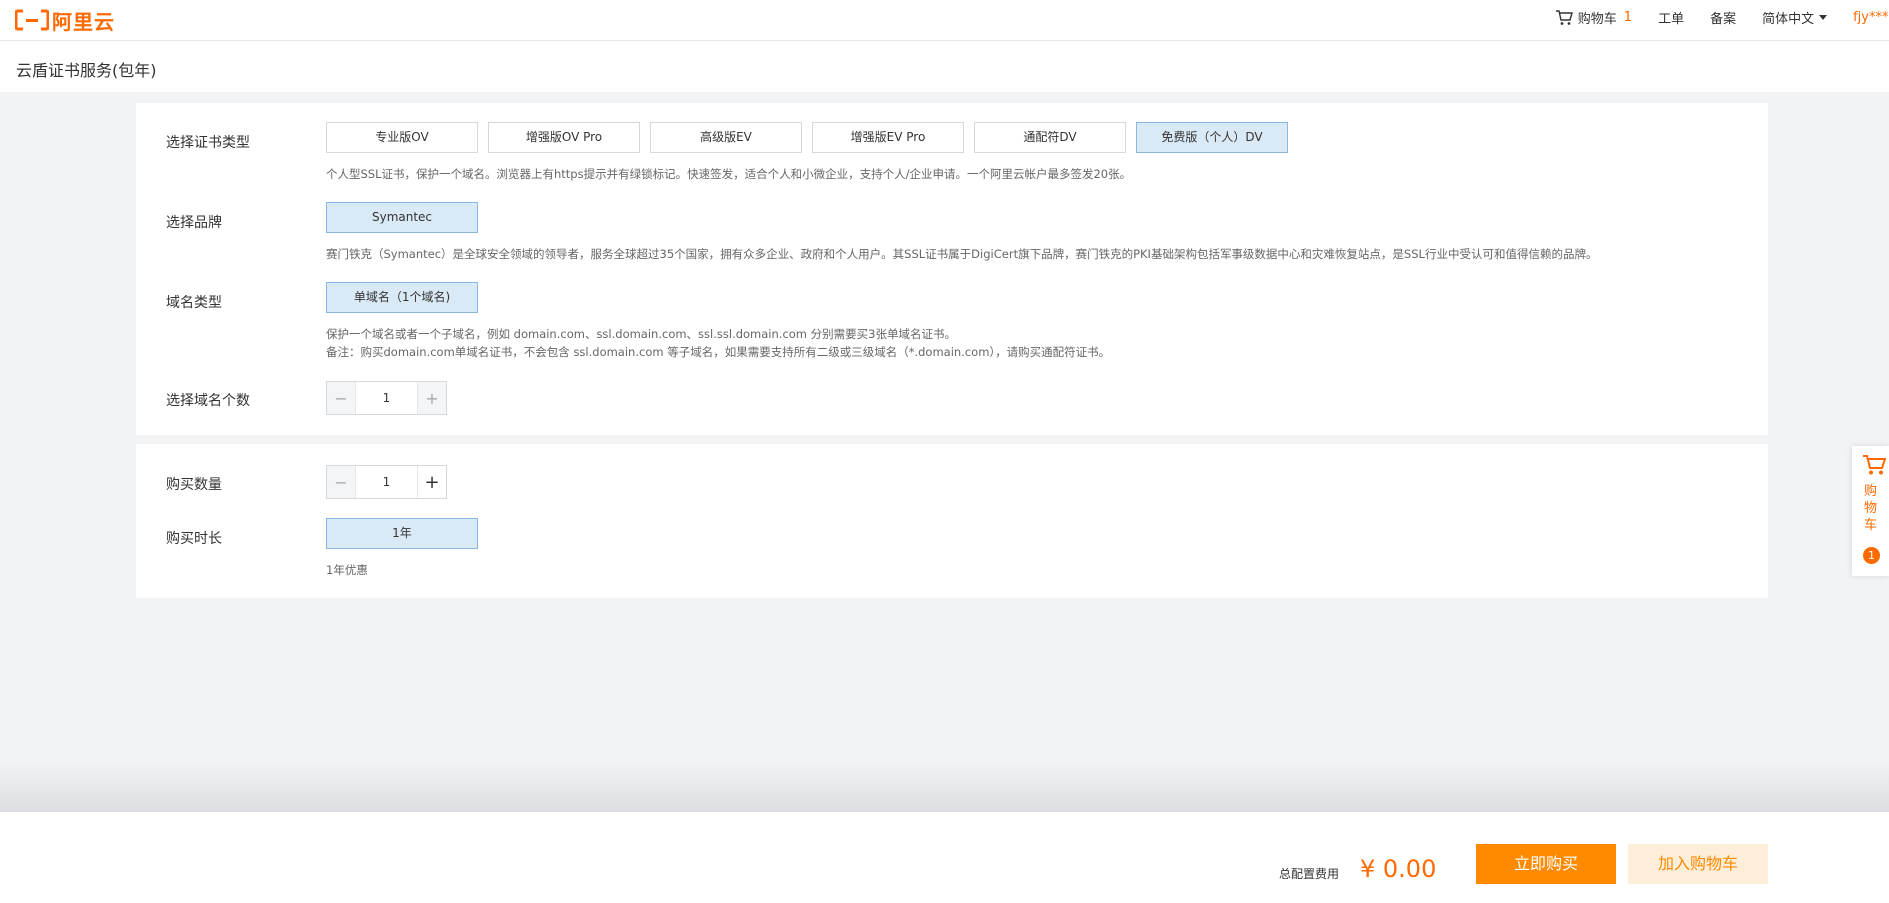  What do you see at coordinates (1671, 17) in the screenshot?
I see `ticket-link: 工单` at bounding box center [1671, 17].